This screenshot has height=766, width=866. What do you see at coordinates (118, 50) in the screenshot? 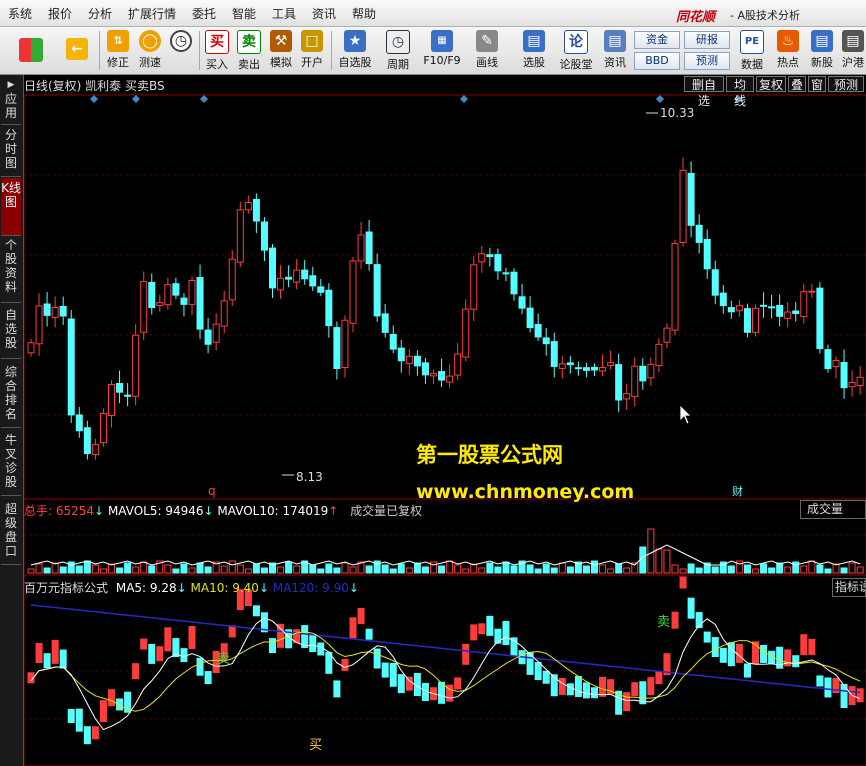
I see `revise-button: ⇅ 修正` at bounding box center [118, 50].